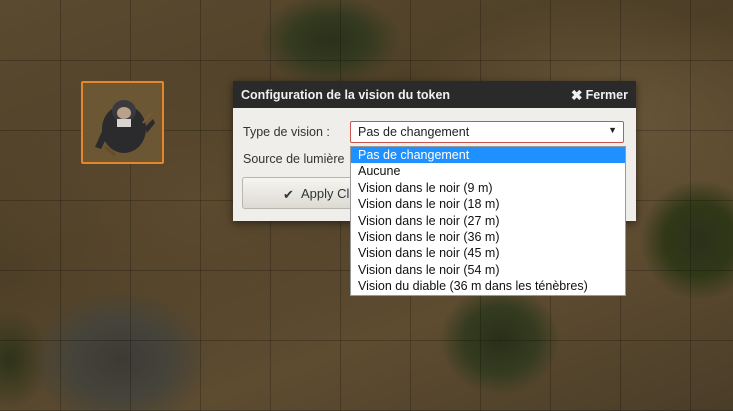  What do you see at coordinates (488, 171) in the screenshot?
I see `dropdown-option: Aucune` at bounding box center [488, 171].